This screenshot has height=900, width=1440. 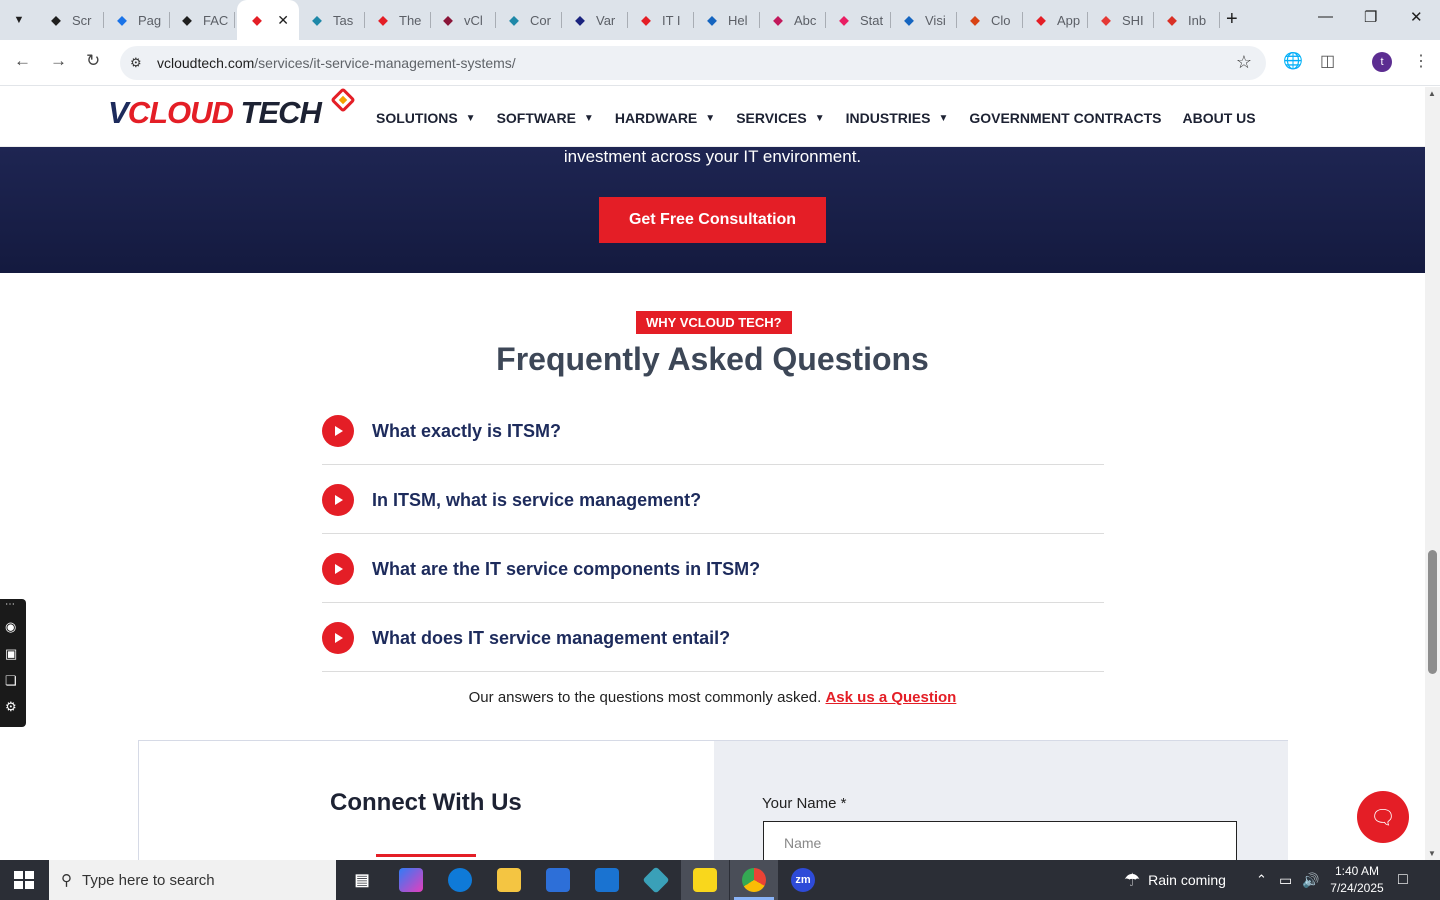 I want to click on get-free-consultation-button: Get Free Consultation, so click(x=712, y=220).